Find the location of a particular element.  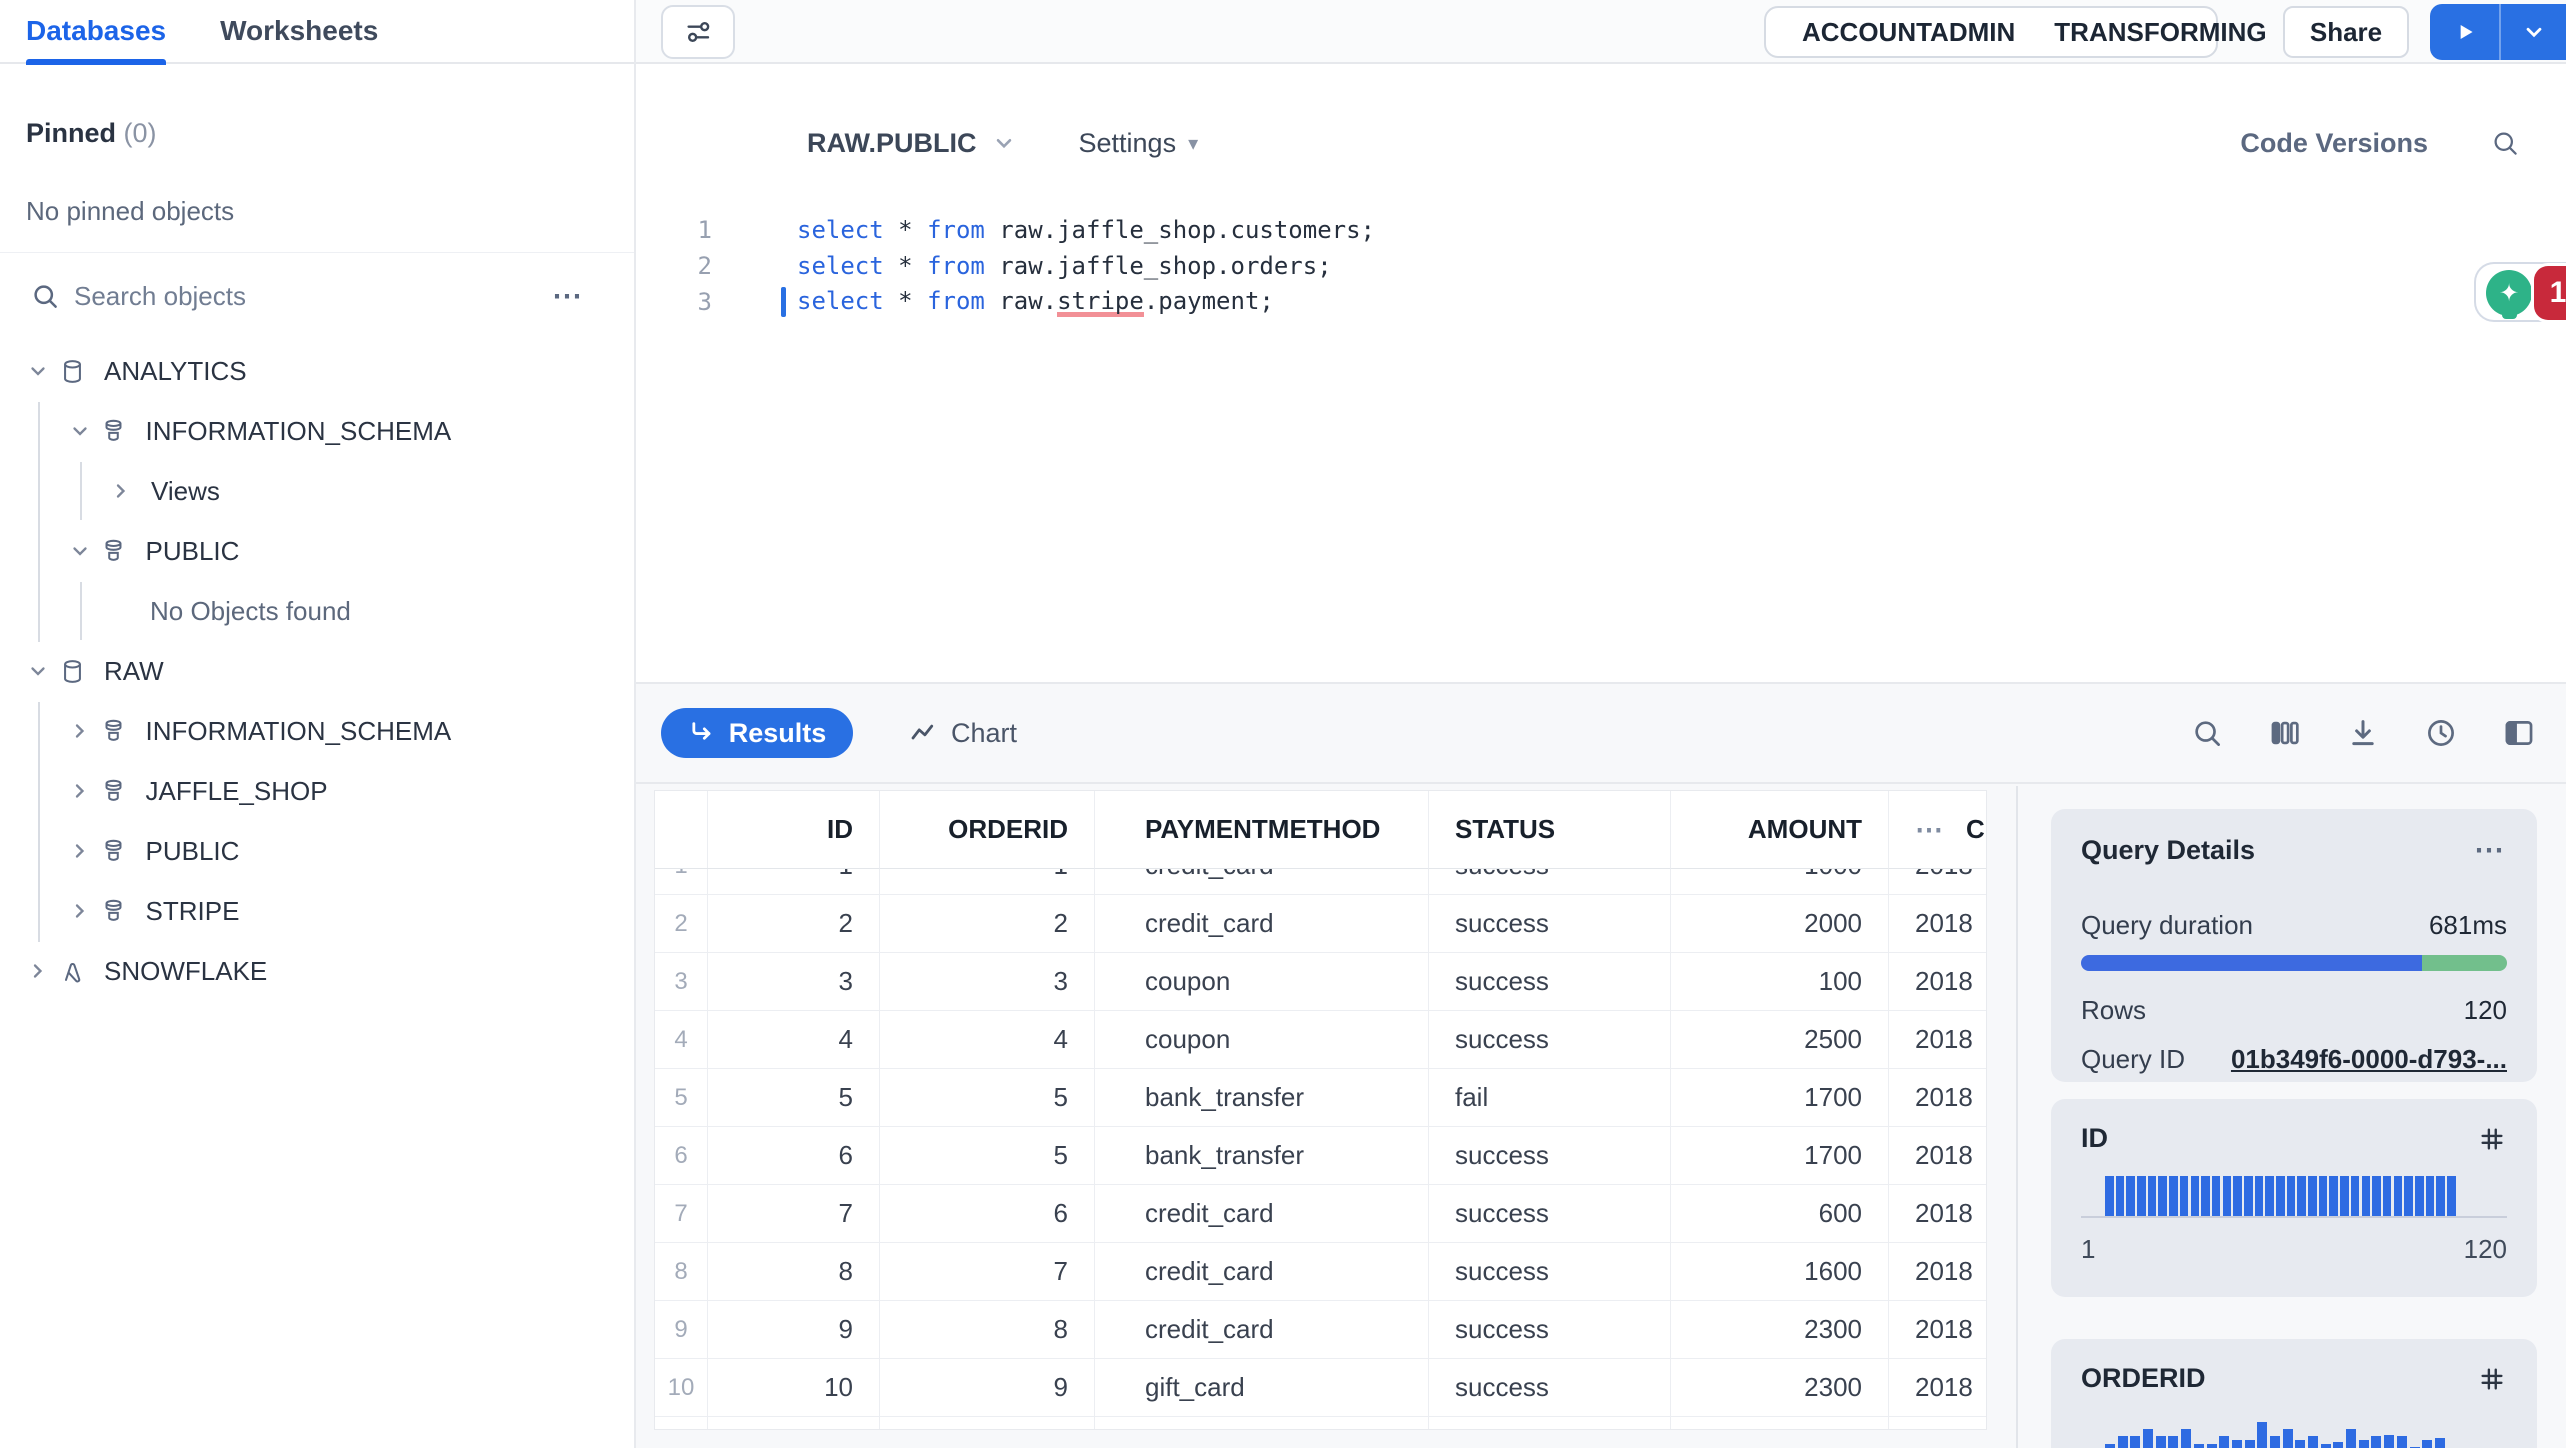

tab-results: Results is located at coordinates (757, 733).